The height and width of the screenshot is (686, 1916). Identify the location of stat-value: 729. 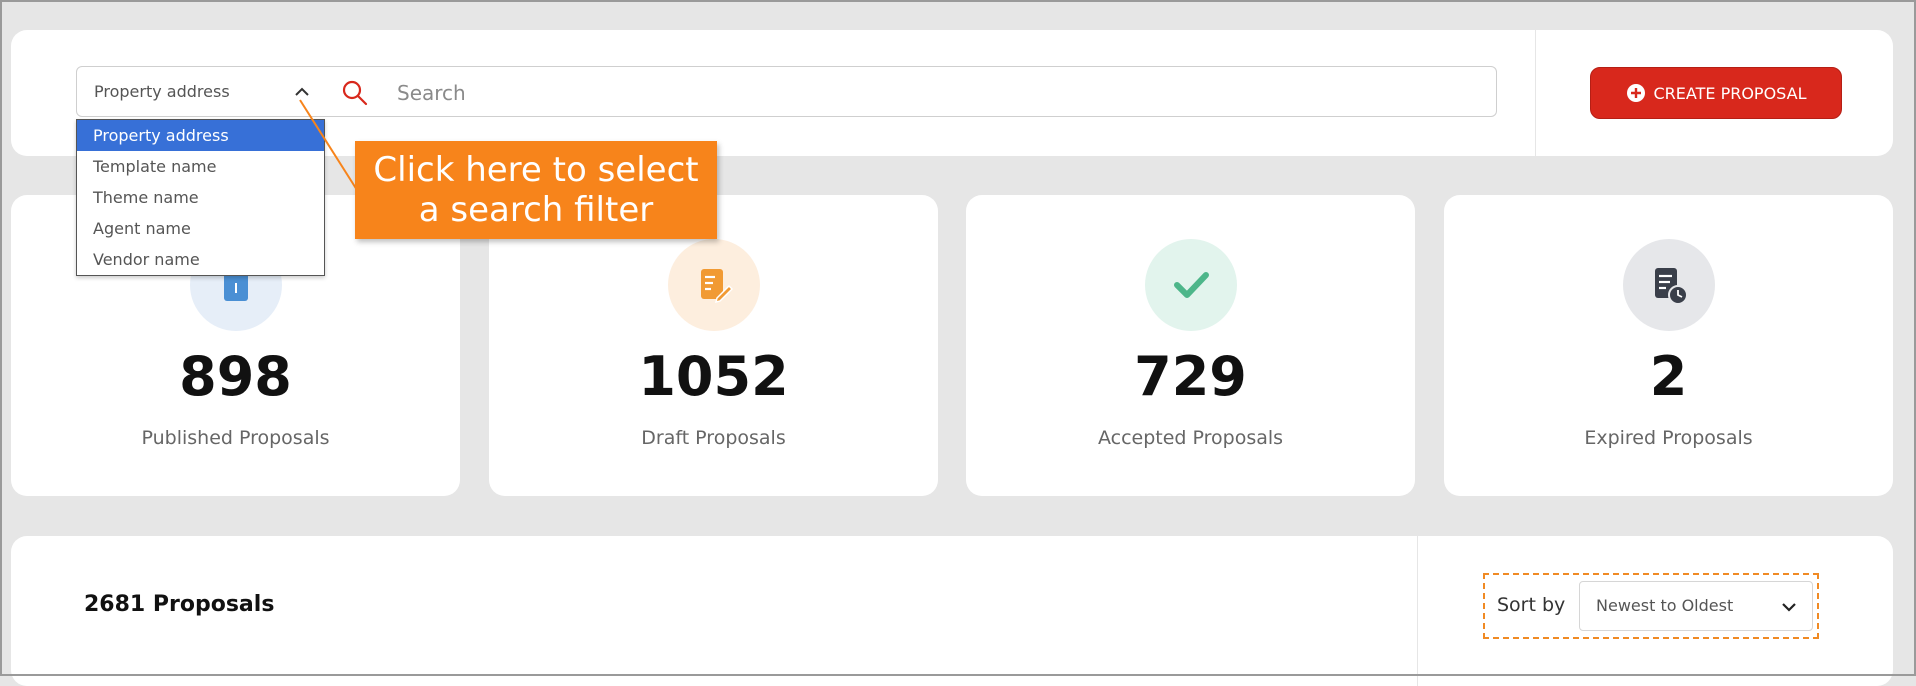
(1190, 376).